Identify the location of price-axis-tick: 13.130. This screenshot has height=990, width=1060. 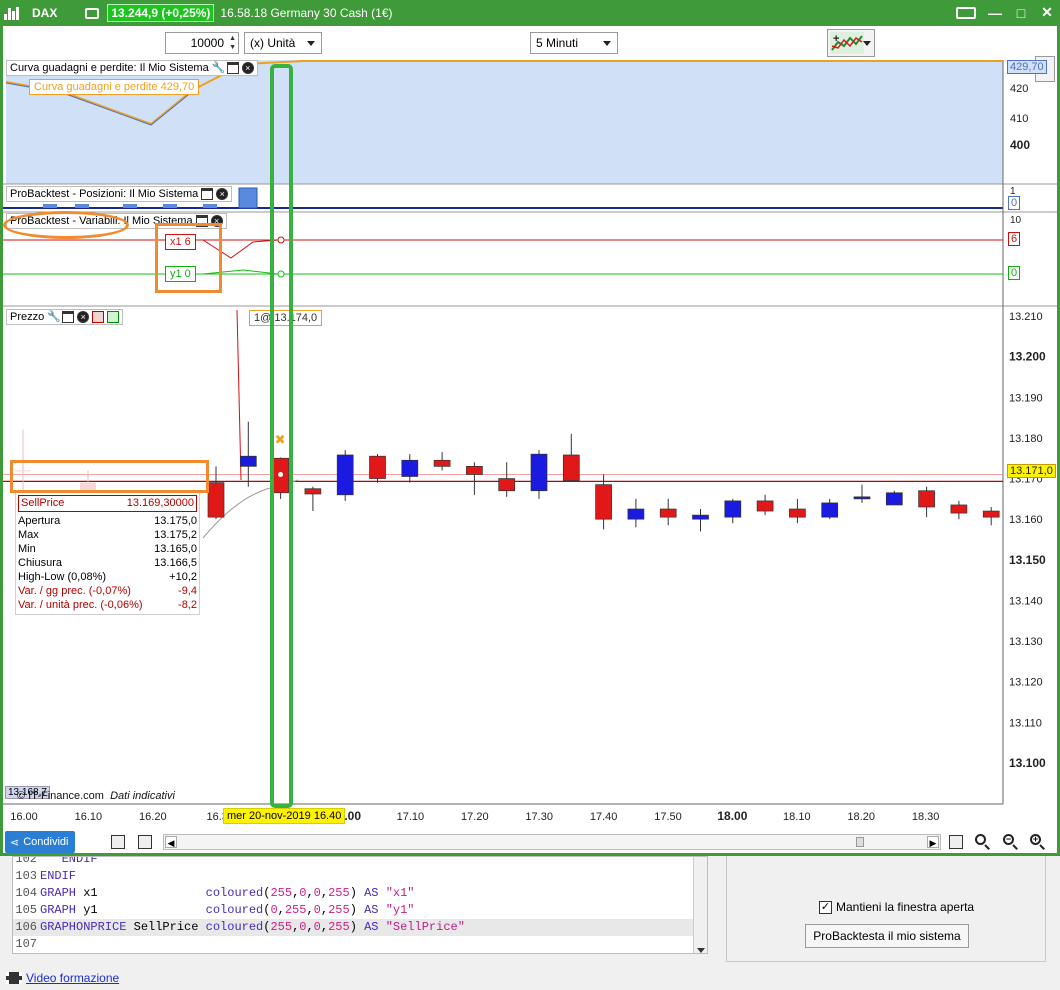
(1026, 642).